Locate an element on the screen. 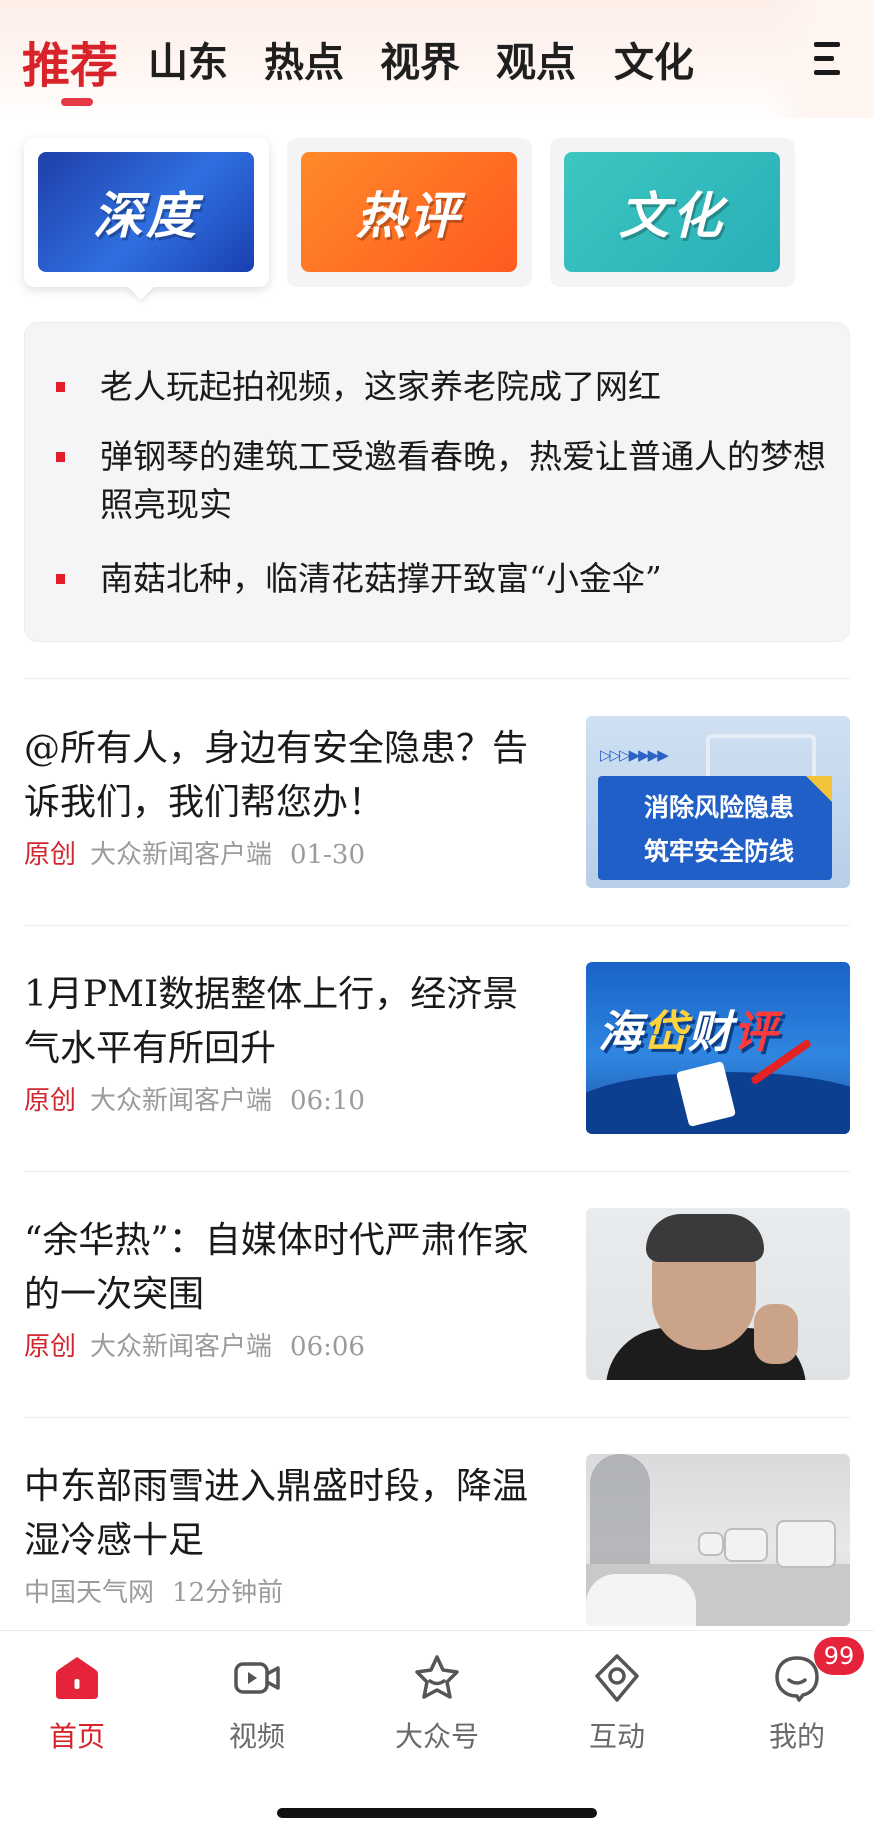  tab-shandong: 山东 is located at coordinates (188, 59).